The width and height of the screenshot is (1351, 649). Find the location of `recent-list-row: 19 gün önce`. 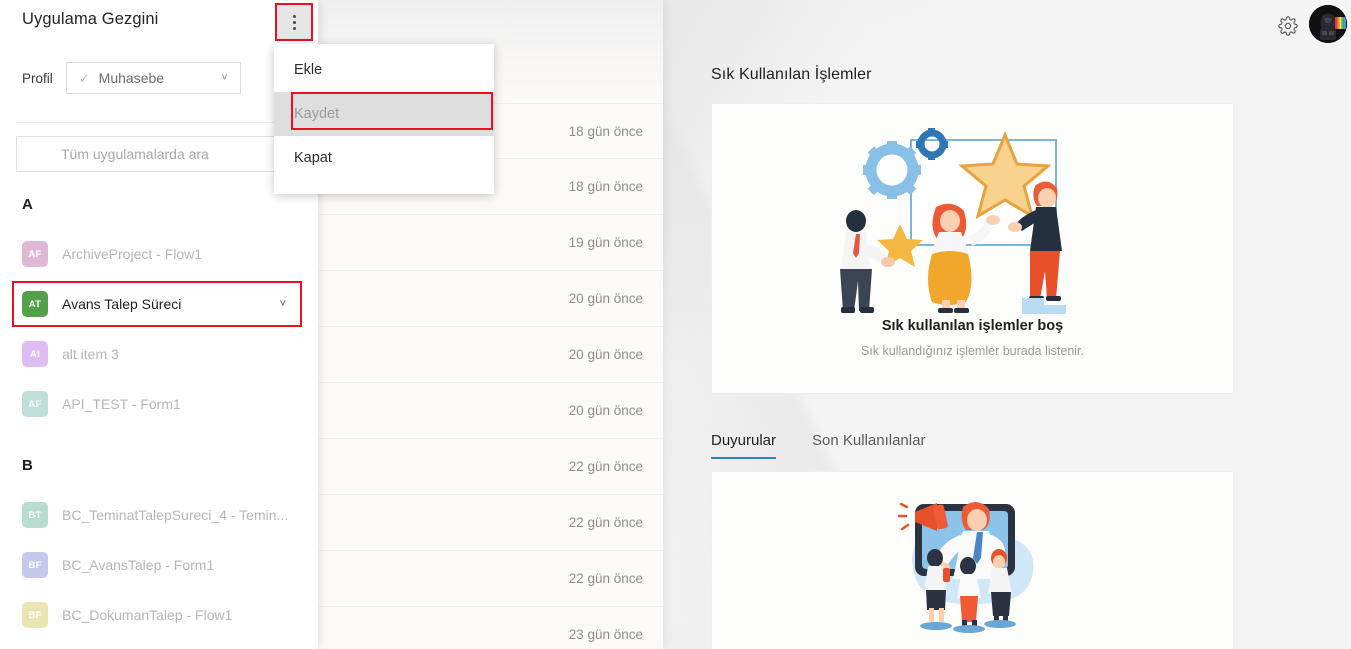

recent-list-row: 19 gün önce is located at coordinates (490, 243).